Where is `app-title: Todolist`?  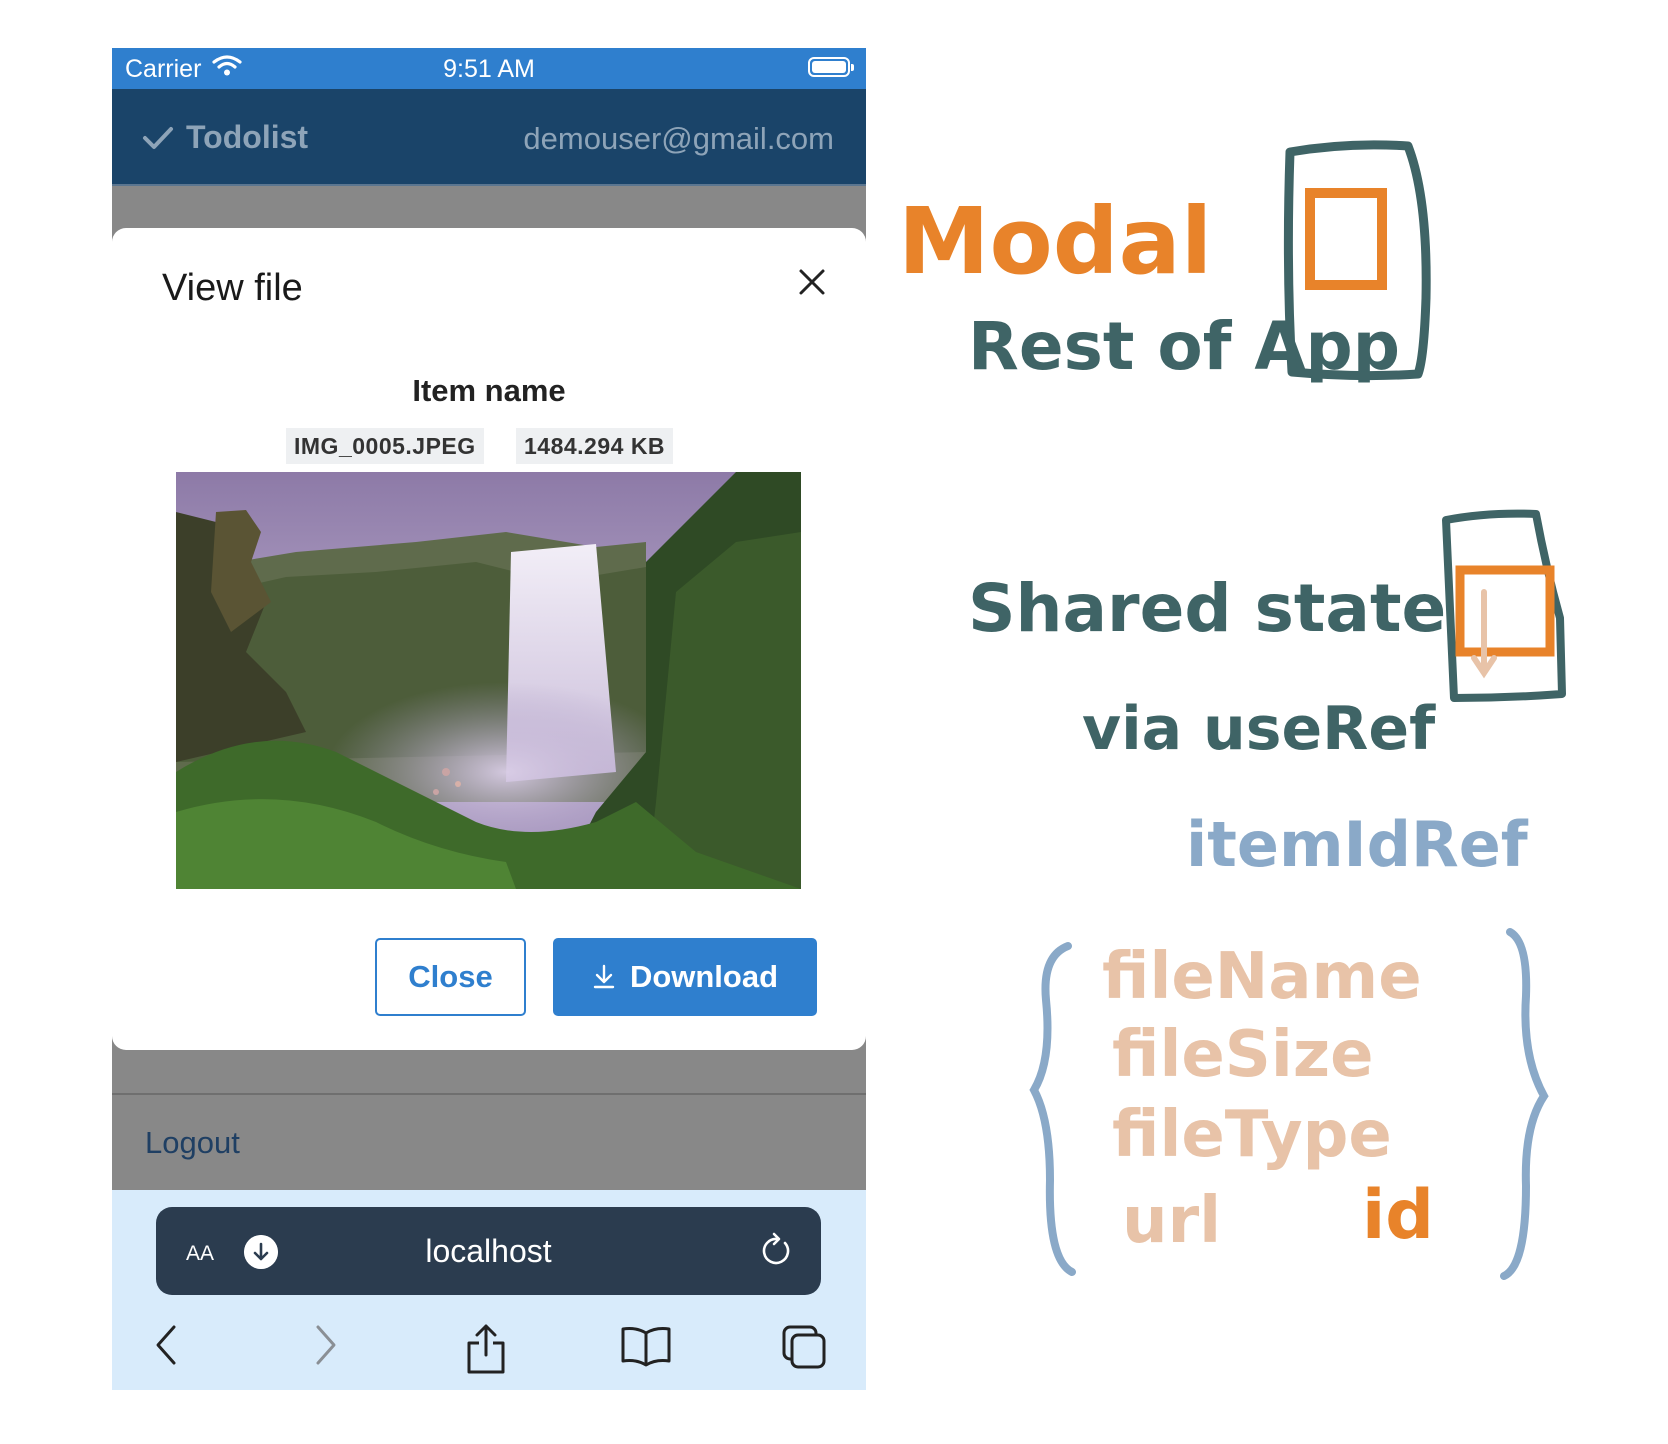 app-title: Todolist is located at coordinates (247, 137).